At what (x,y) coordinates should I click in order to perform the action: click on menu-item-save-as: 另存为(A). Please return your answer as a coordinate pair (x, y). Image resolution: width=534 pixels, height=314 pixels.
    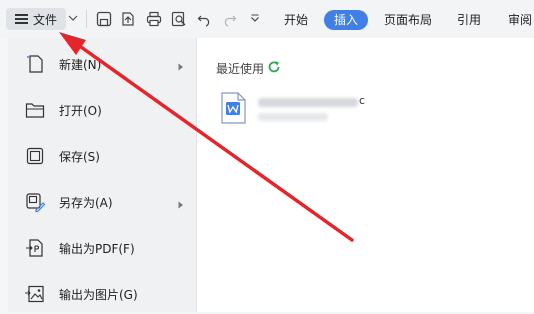
    Looking at the image, I should click on (102, 202).